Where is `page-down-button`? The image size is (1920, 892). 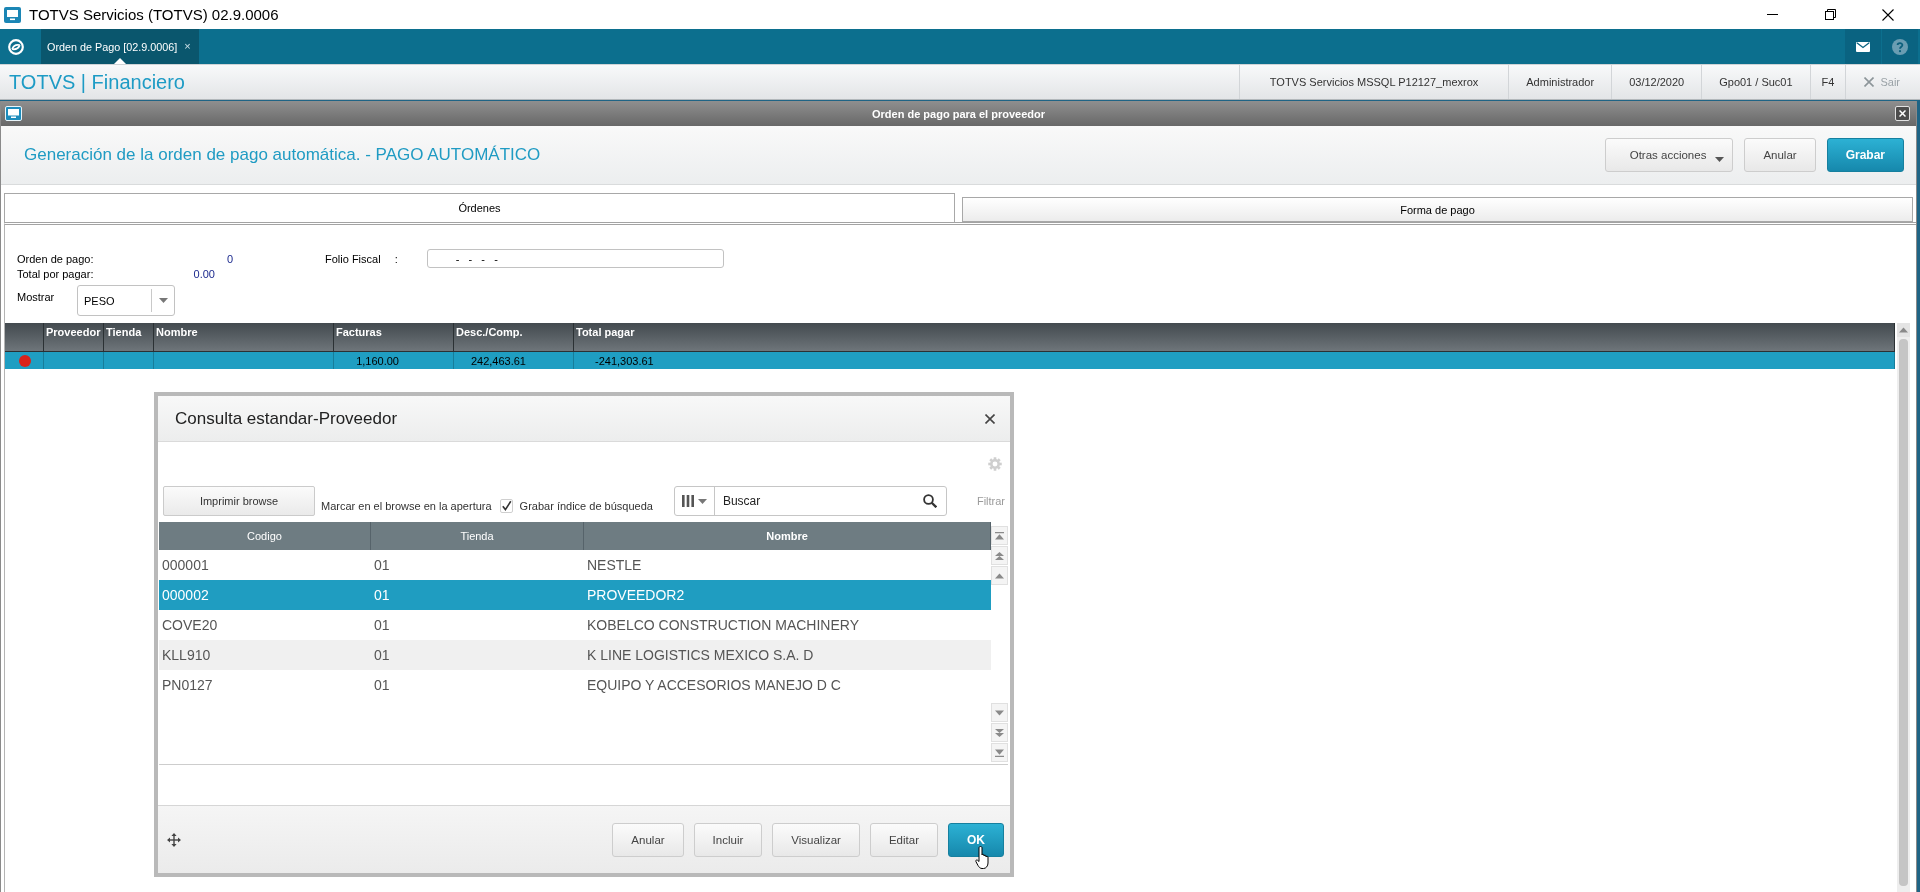 page-down-button is located at coordinates (999, 732).